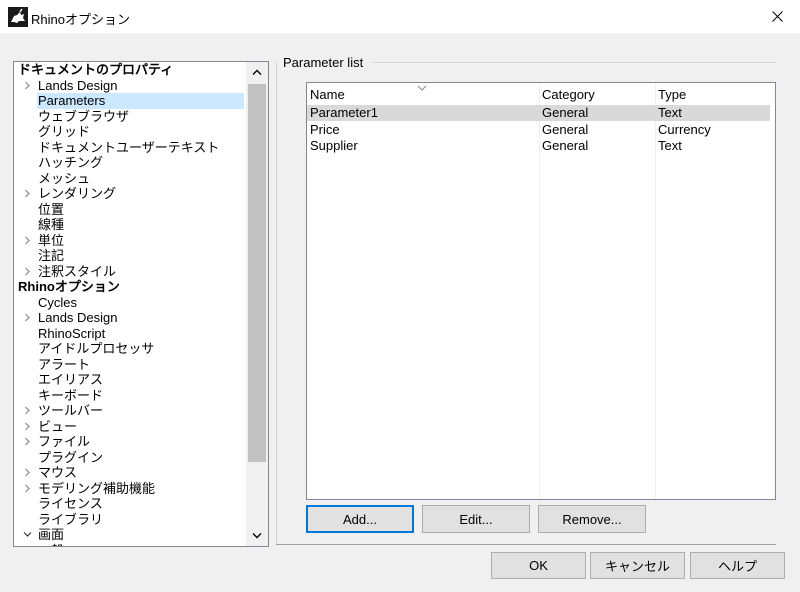 The width and height of the screenshot is (800, 592). What do you see at coordinates (97, 488) in the screenshot?
I see `tree-item-label: モデリング補助機能` at bounding box center [97, 488].